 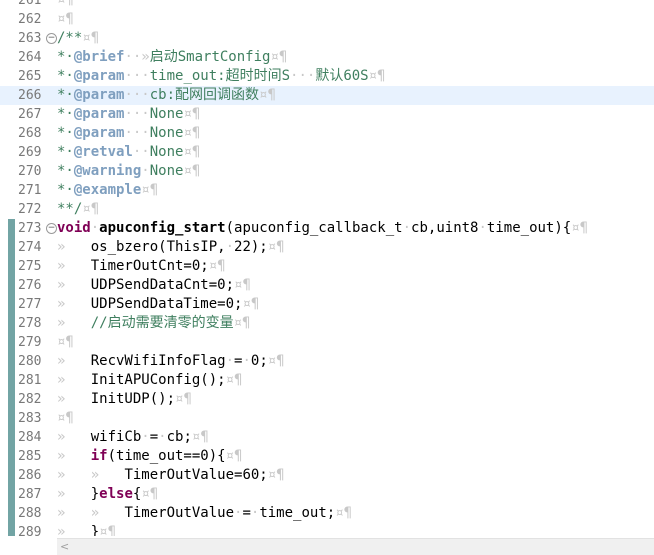 I want to click on code-line: 269 *·@retval··None¤¶, so click(x=327, y=152).